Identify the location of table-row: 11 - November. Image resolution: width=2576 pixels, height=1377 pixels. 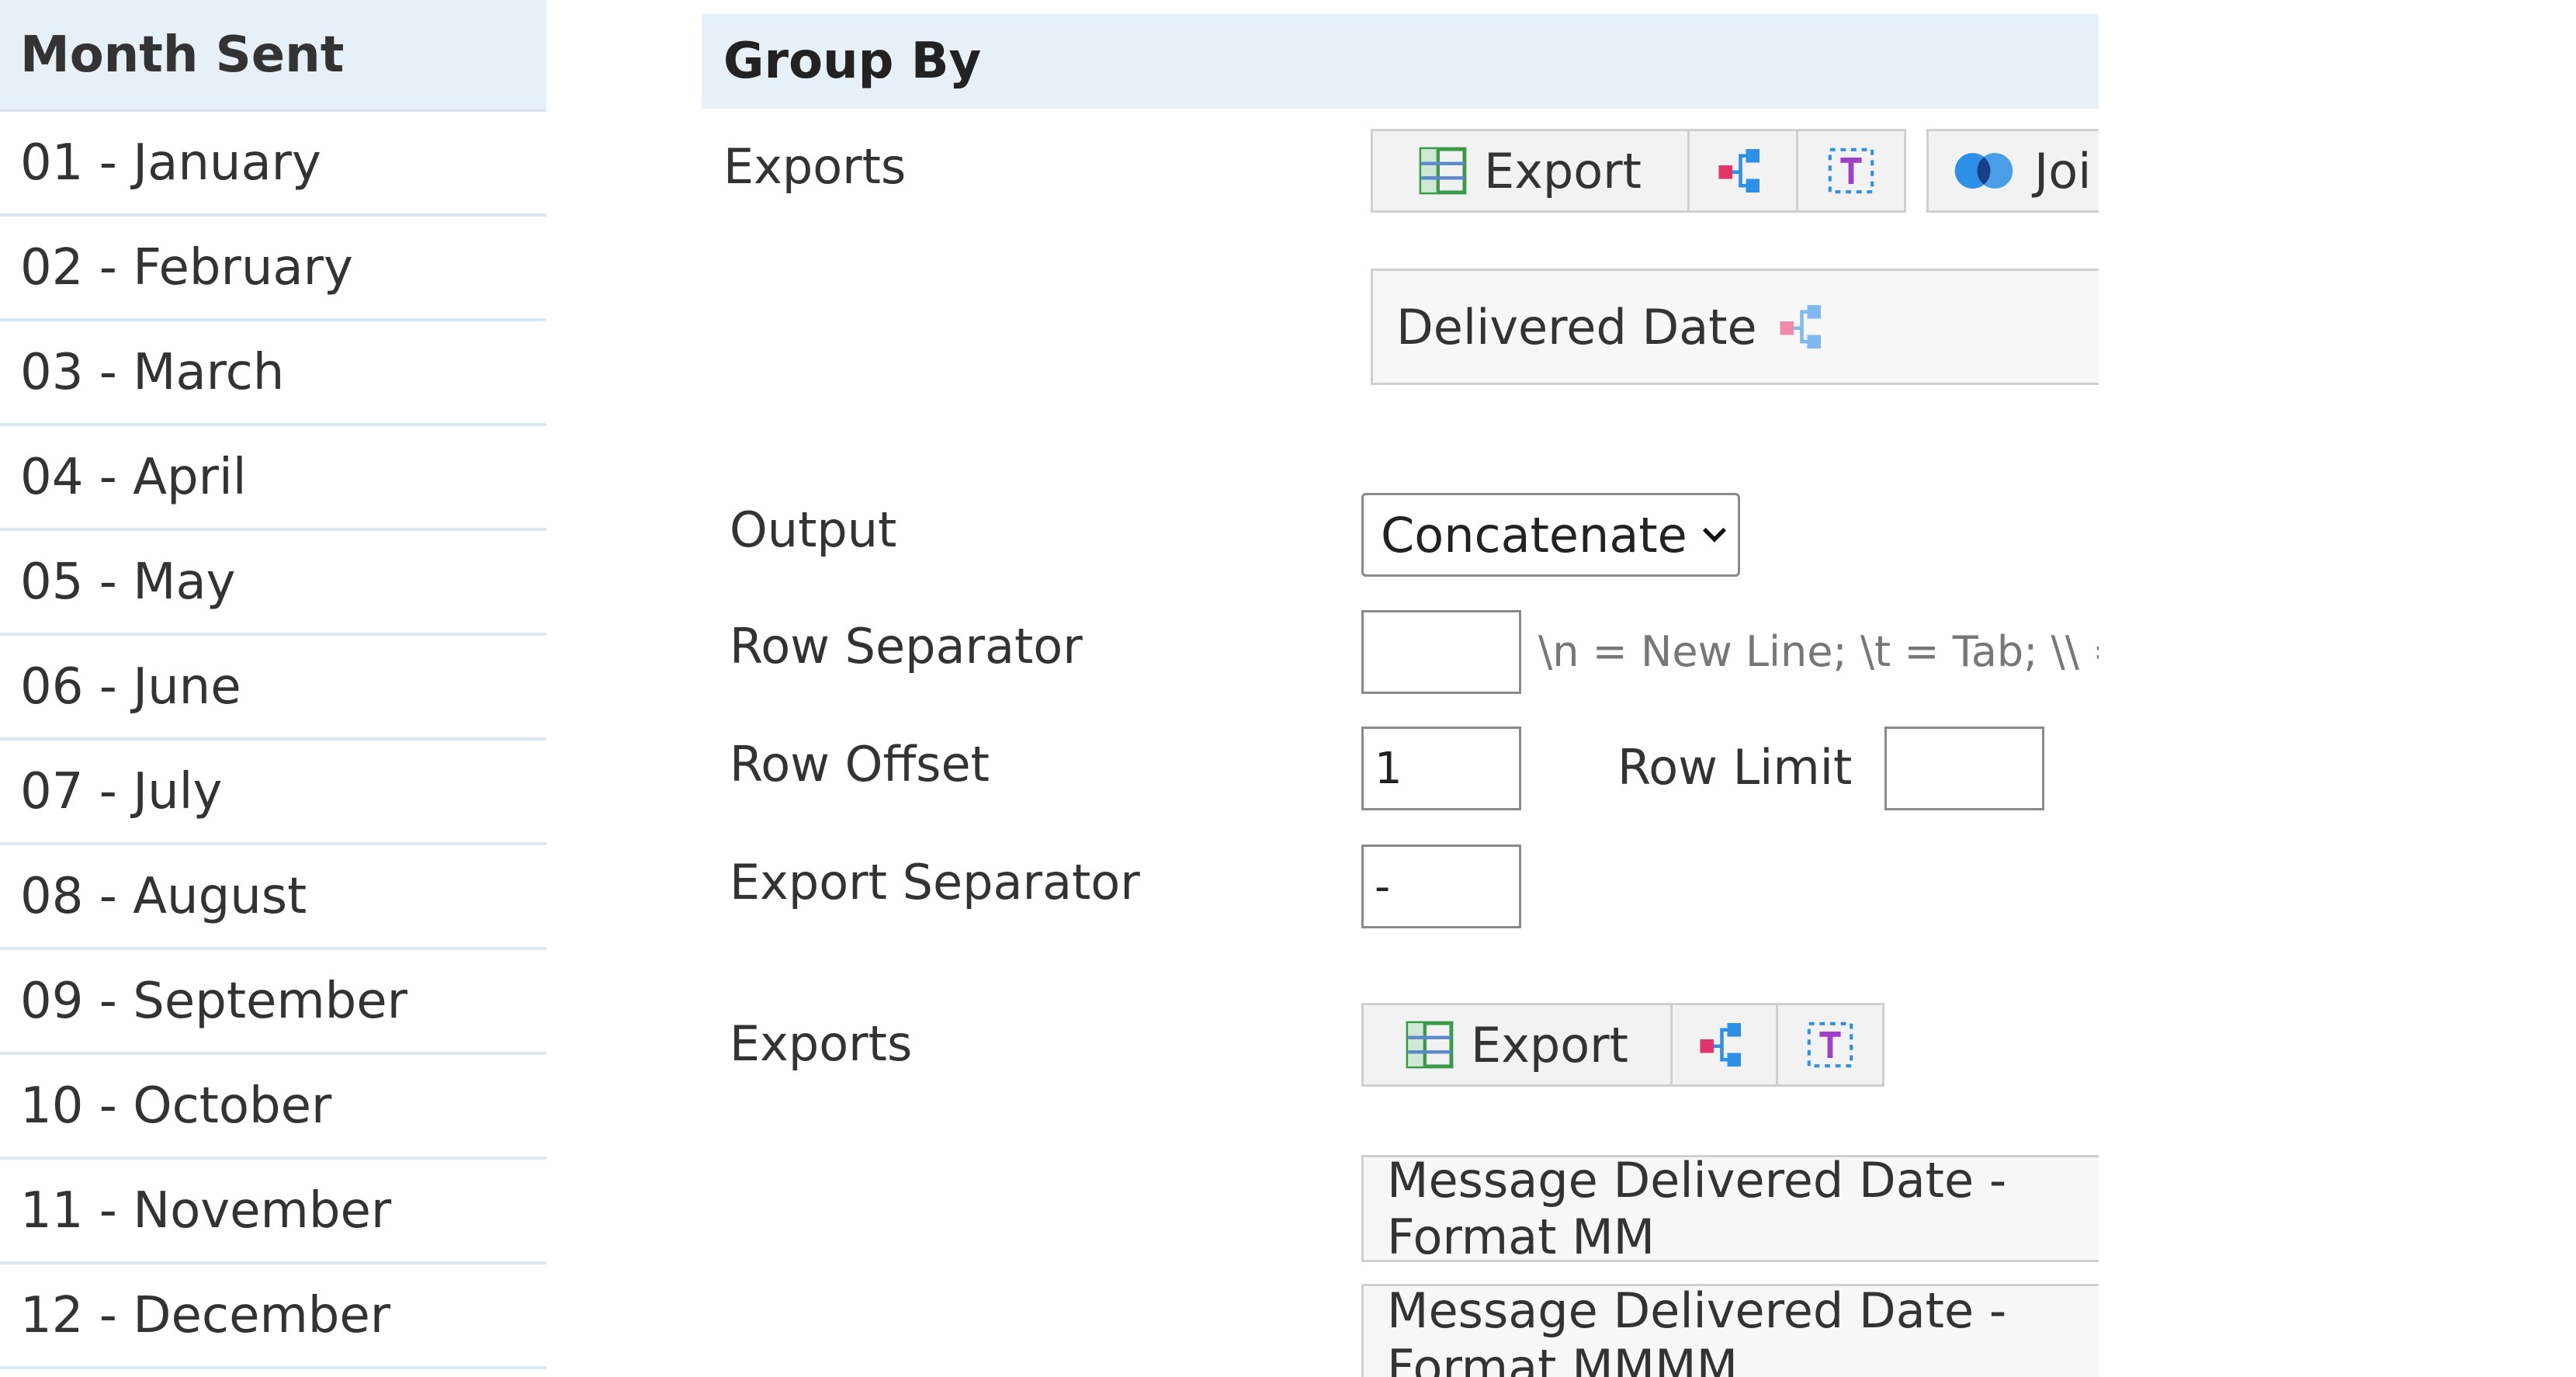
(273, 1212).